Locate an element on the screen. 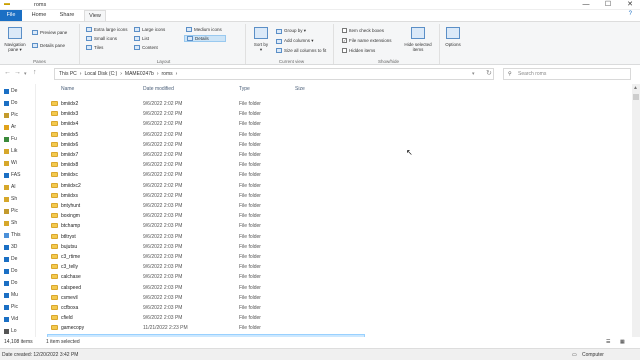 The width and height of the screenshot is (640, 360). back-arrow-icon: ← is located at coordinates (7, 72).